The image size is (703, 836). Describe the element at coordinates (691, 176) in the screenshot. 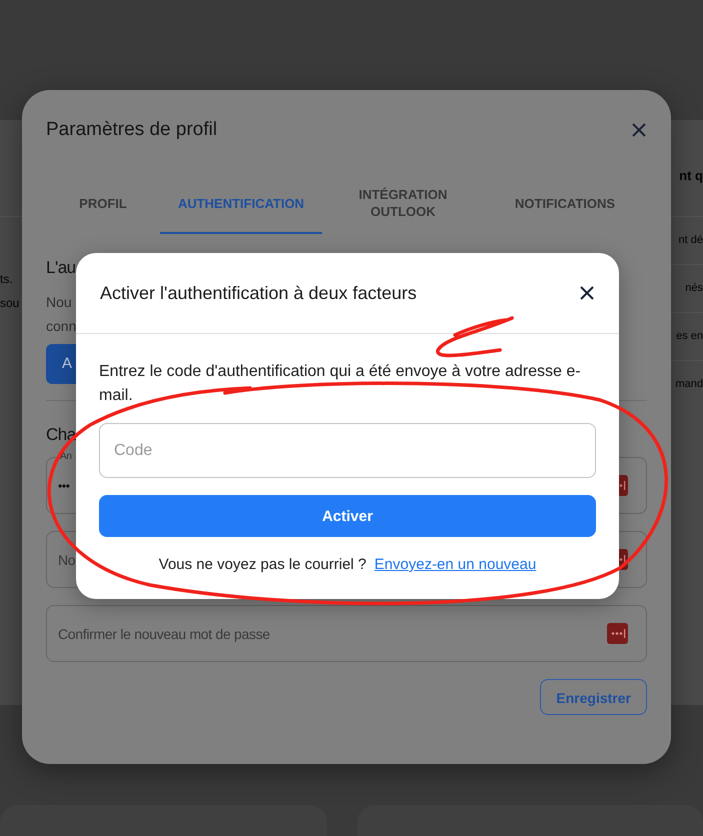

I see `panel-heading: nt q` at that location.